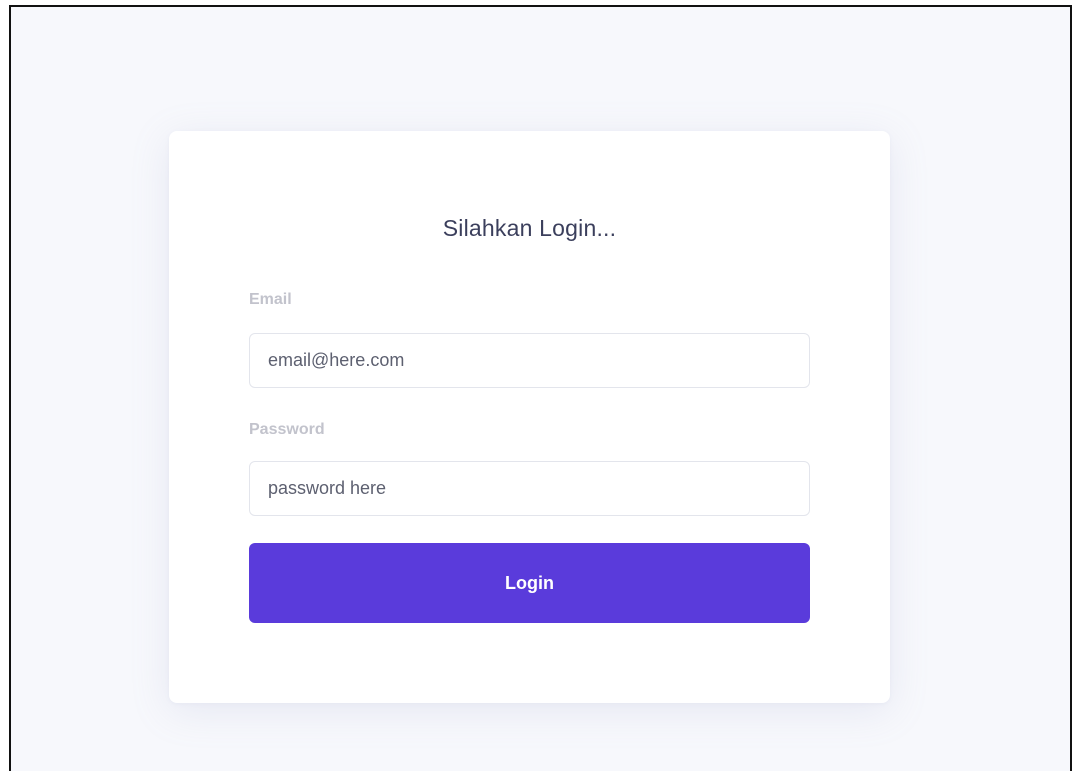 The width and height of the screenshot is (1080, 771). I want to click on password-label: Password, so click(287, 429).